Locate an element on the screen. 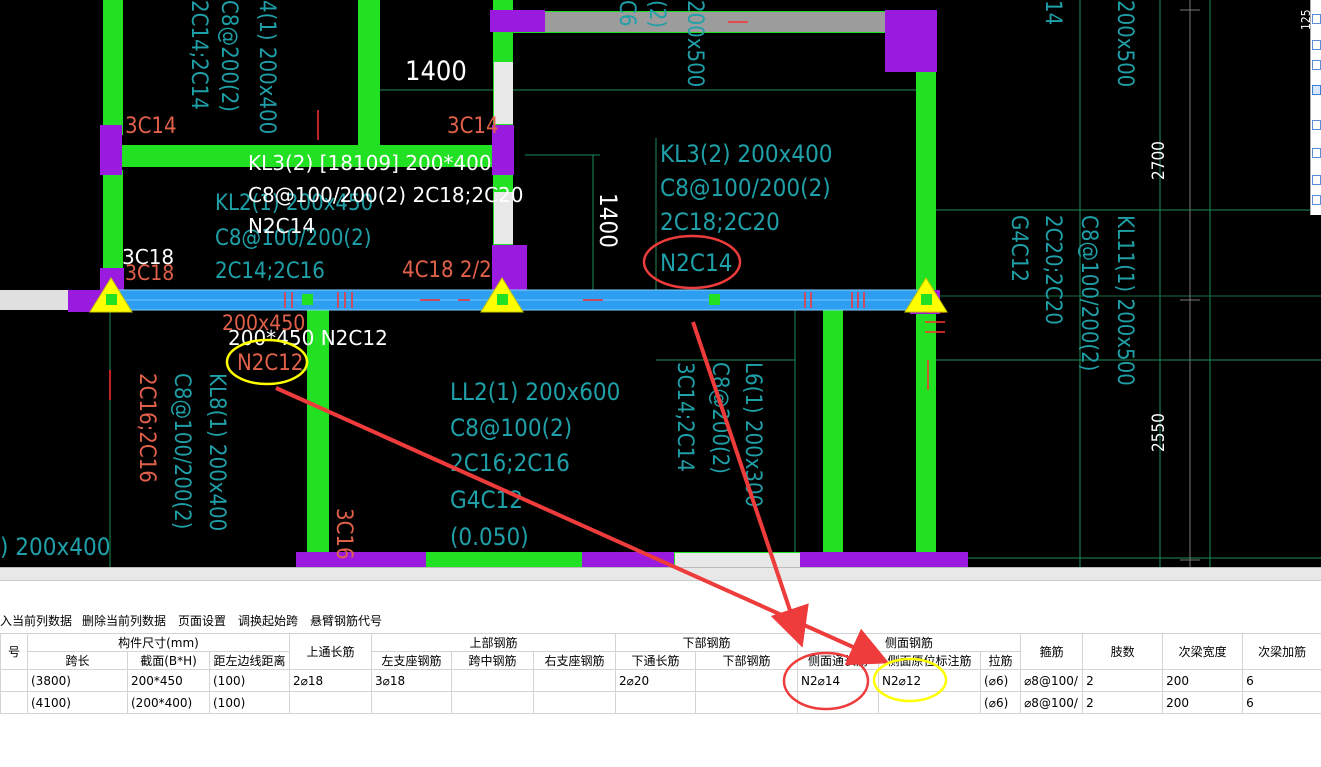  label-3c16: 3C16 is located at coordinates (343, 534).